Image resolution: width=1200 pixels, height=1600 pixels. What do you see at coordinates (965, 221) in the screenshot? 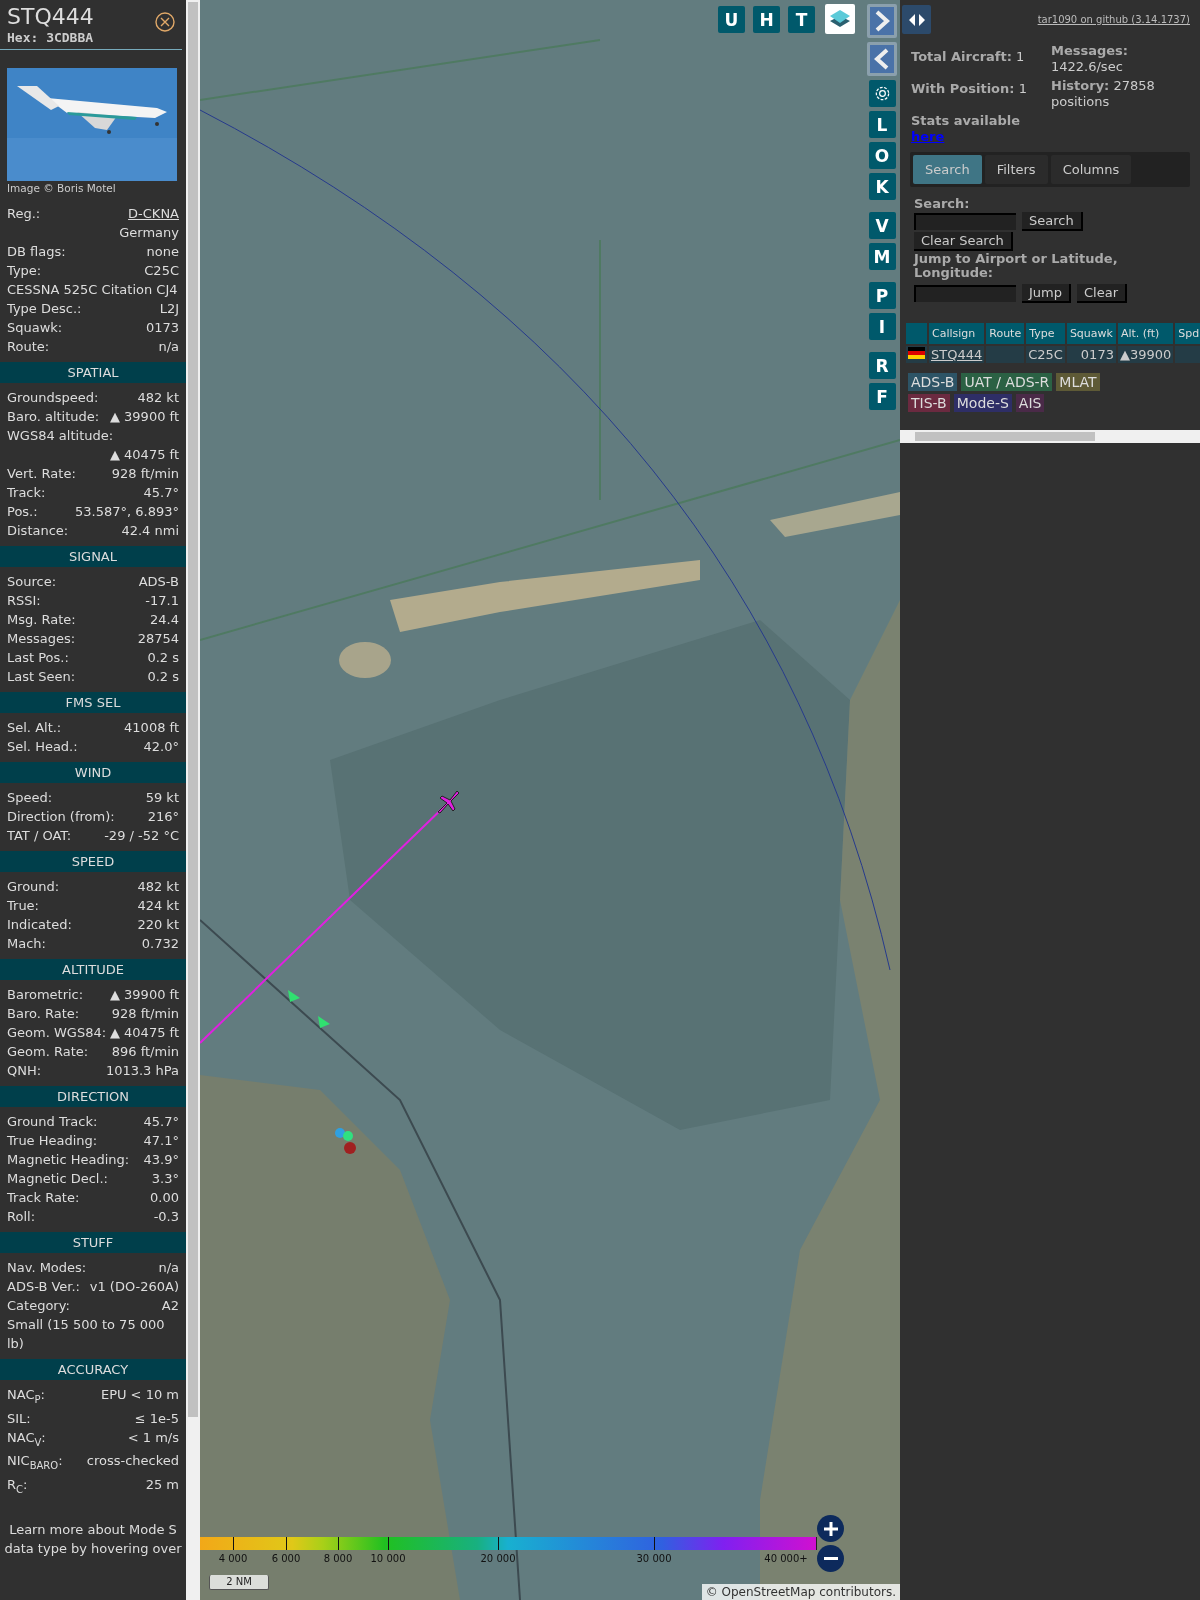
I see `search-field` at bounding box center [965, 221].